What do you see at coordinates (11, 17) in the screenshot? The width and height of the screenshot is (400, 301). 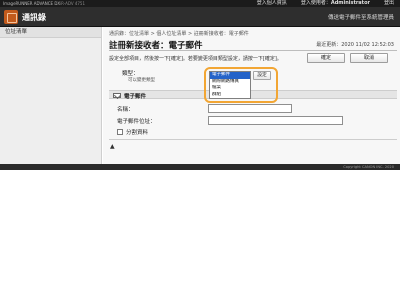 I see `address-book-icon` at bounding box center [11, 17].